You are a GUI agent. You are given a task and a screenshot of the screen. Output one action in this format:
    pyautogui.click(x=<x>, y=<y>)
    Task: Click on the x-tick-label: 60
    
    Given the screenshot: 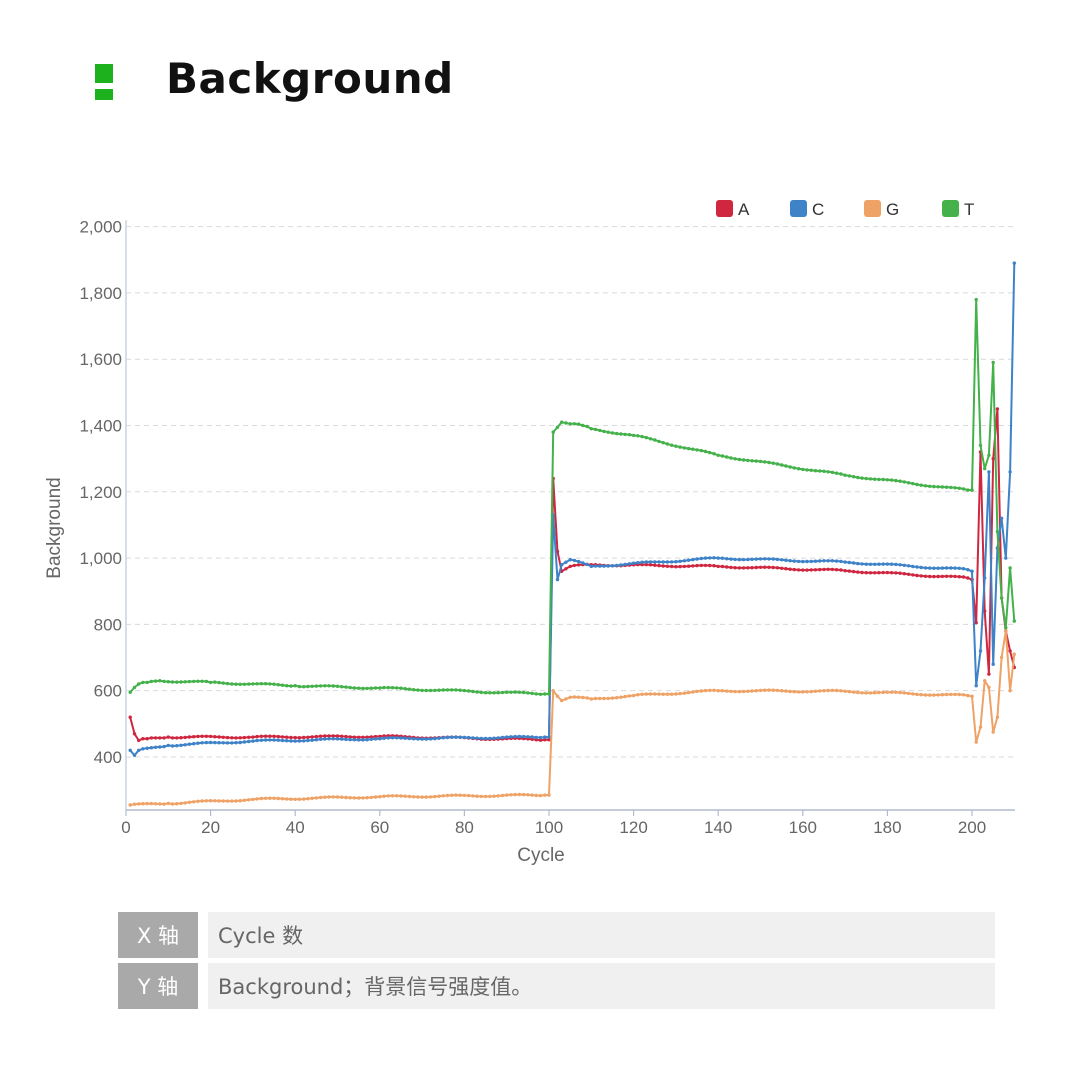 What is the action you would take?
    pyautogui.click(x=379, y=827)
    